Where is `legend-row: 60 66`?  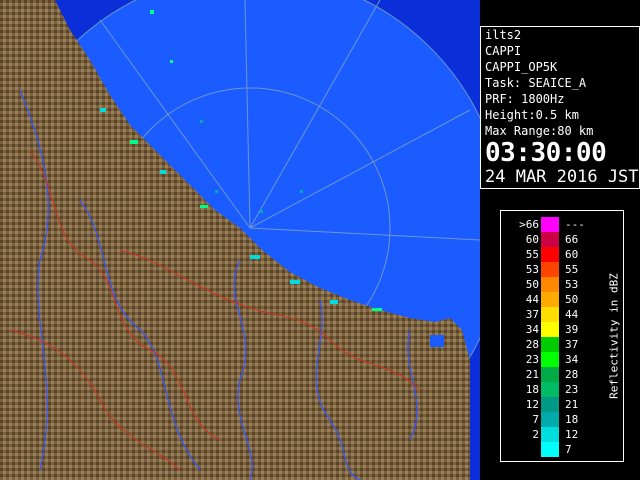
legend-row: 60 66 is located at coordinates (556, 239).